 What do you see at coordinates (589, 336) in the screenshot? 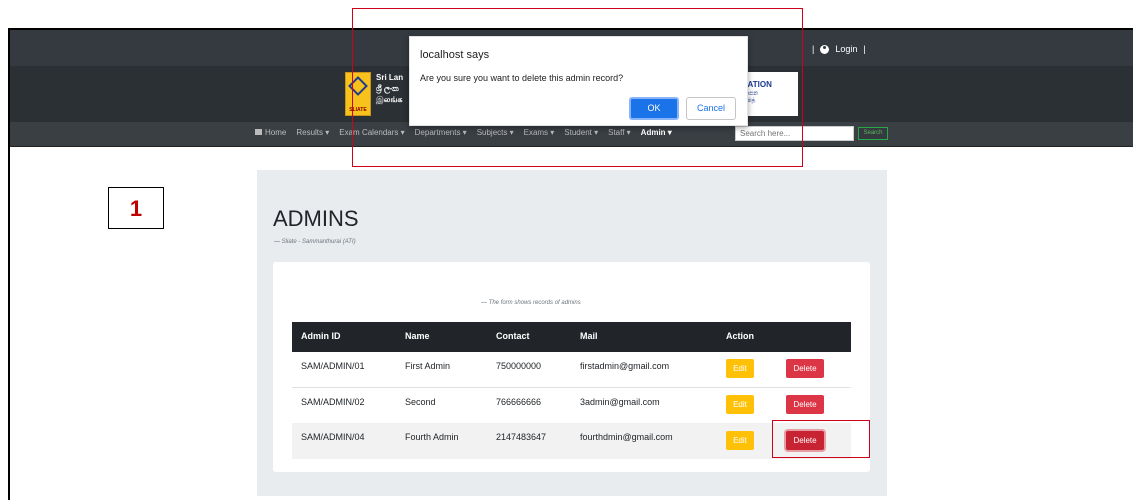
I see `column-header-mail: Mail` at bounding box center [589, 336].